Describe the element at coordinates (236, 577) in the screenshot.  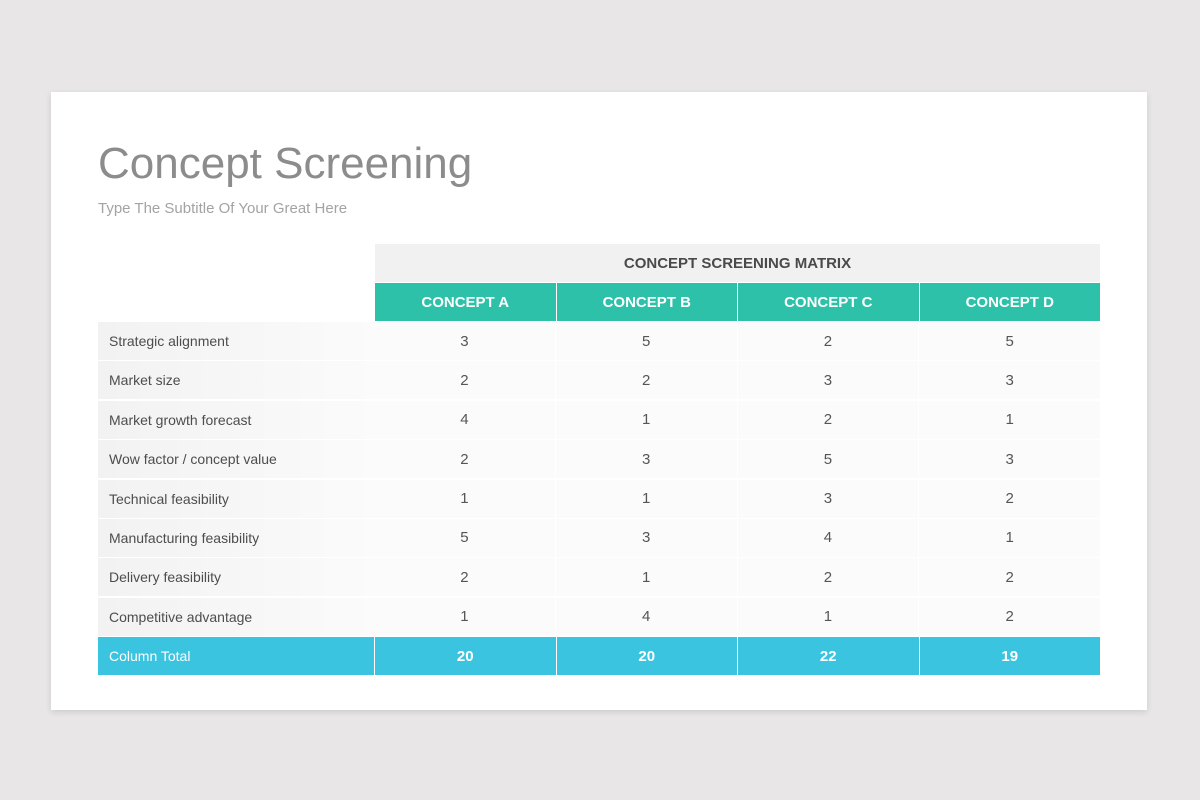
I see `row-label: Delivery feasibility` at that location.